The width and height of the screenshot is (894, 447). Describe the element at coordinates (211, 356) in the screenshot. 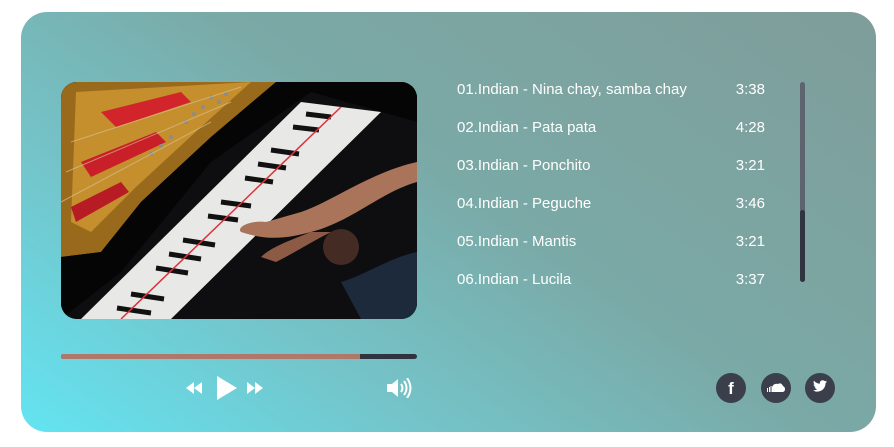

I see `progress-fill` at that location.